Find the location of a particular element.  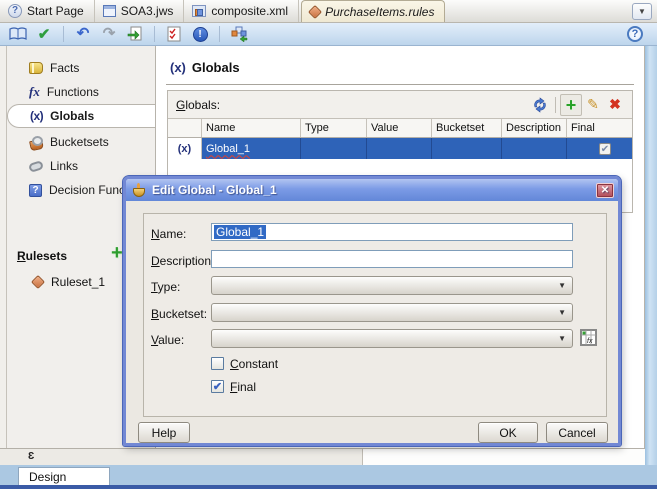

tab-label: Start Page is located at coordinates (55, 11).